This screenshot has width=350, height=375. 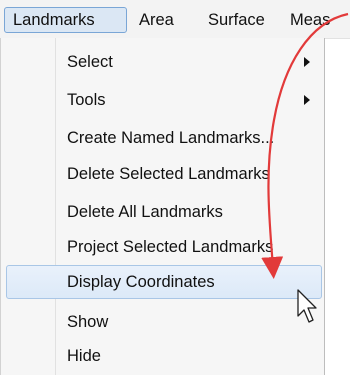 I want to click on menu-surface-label: Surface, so click(x=236, y=20).